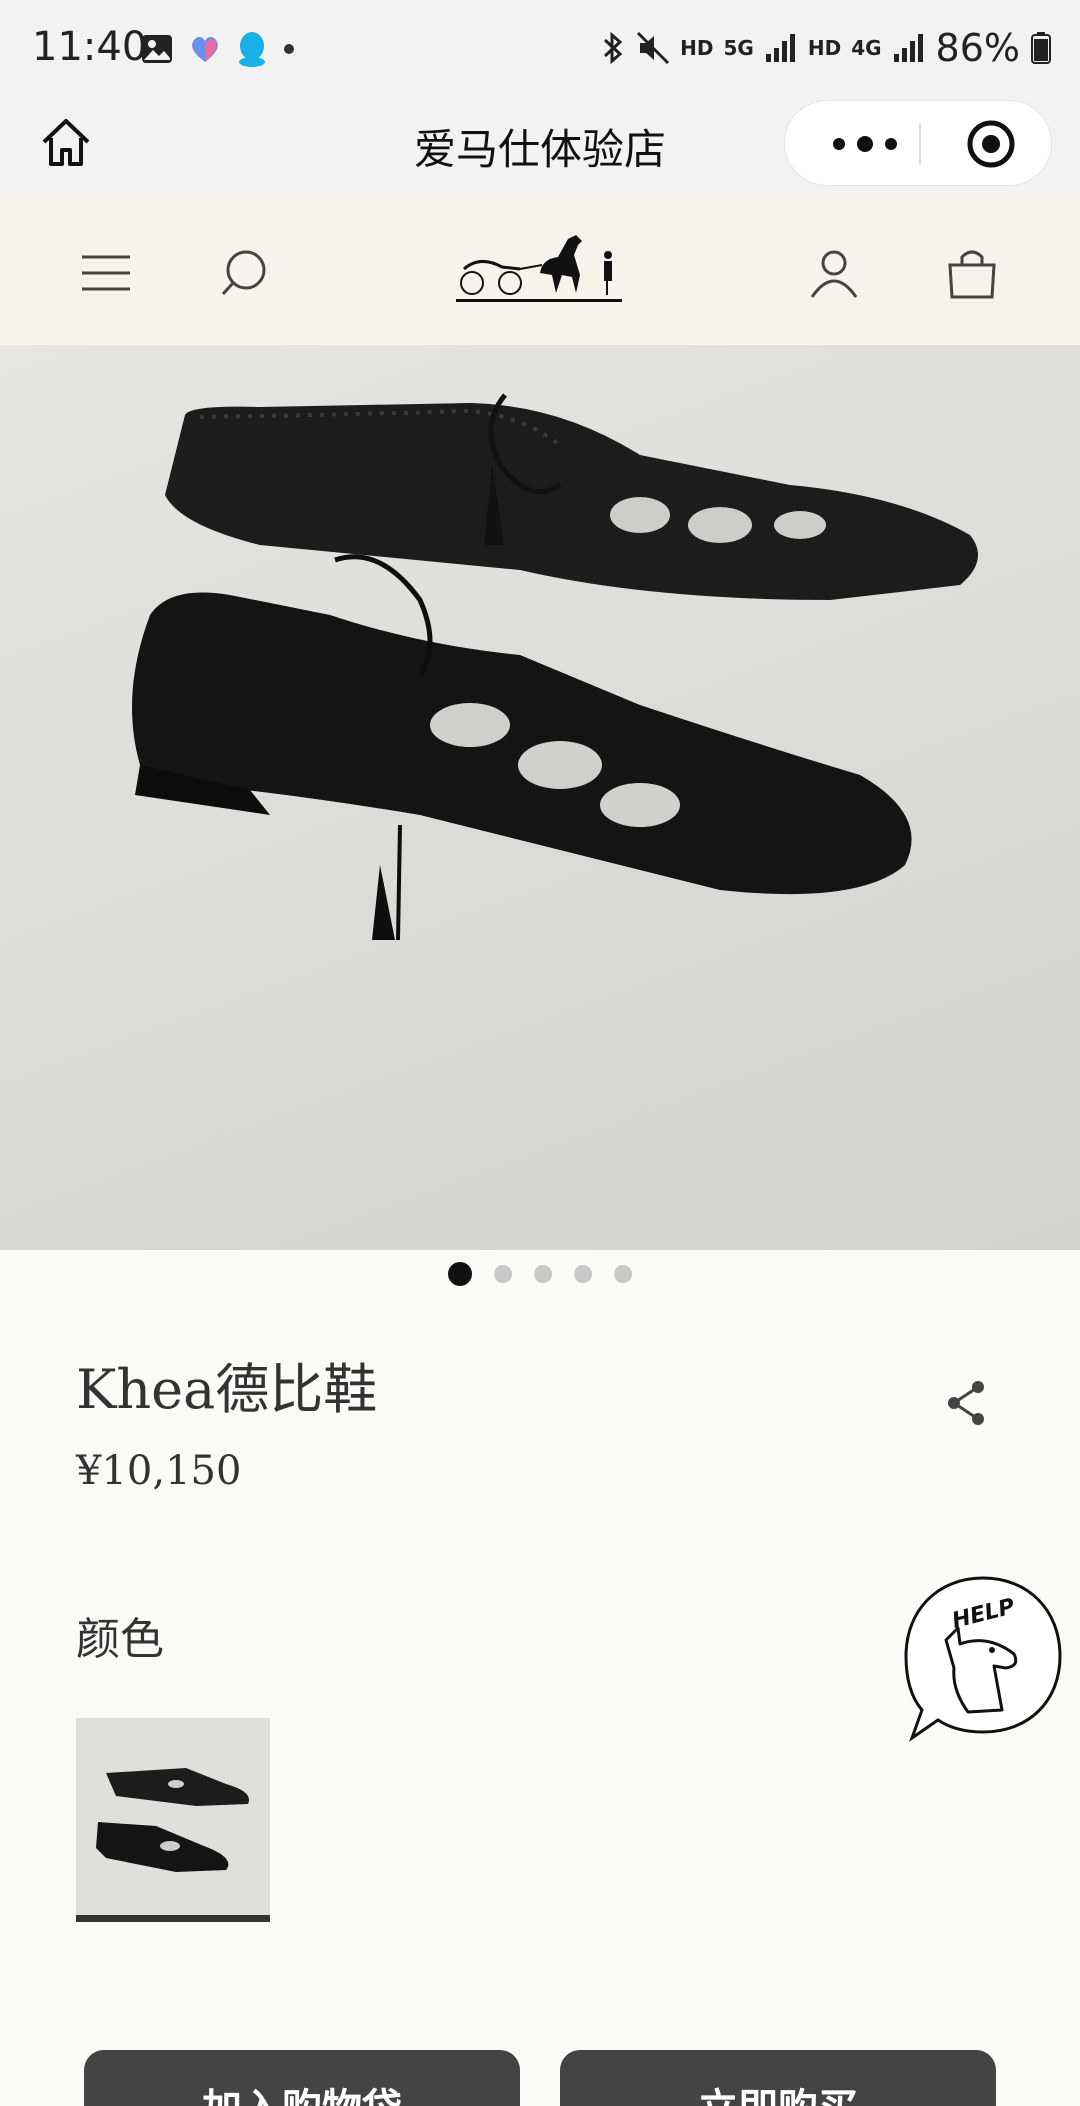  Describe the element at coordinates (778, 2078) in the screenshot. I see `buy-now-button: 立即购买` at that location.